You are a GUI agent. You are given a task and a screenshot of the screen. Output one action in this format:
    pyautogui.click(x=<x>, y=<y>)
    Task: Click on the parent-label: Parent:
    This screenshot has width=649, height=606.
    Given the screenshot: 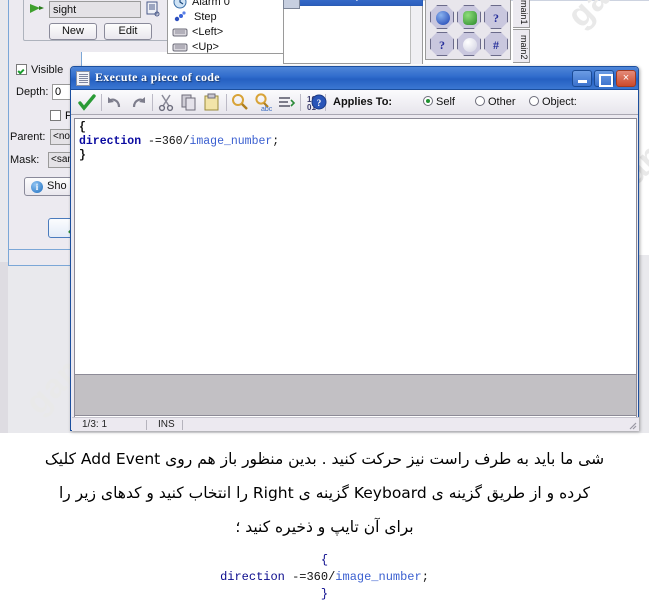 What is the action you would take?
    pyautogui.click(x=28, y=137)
    